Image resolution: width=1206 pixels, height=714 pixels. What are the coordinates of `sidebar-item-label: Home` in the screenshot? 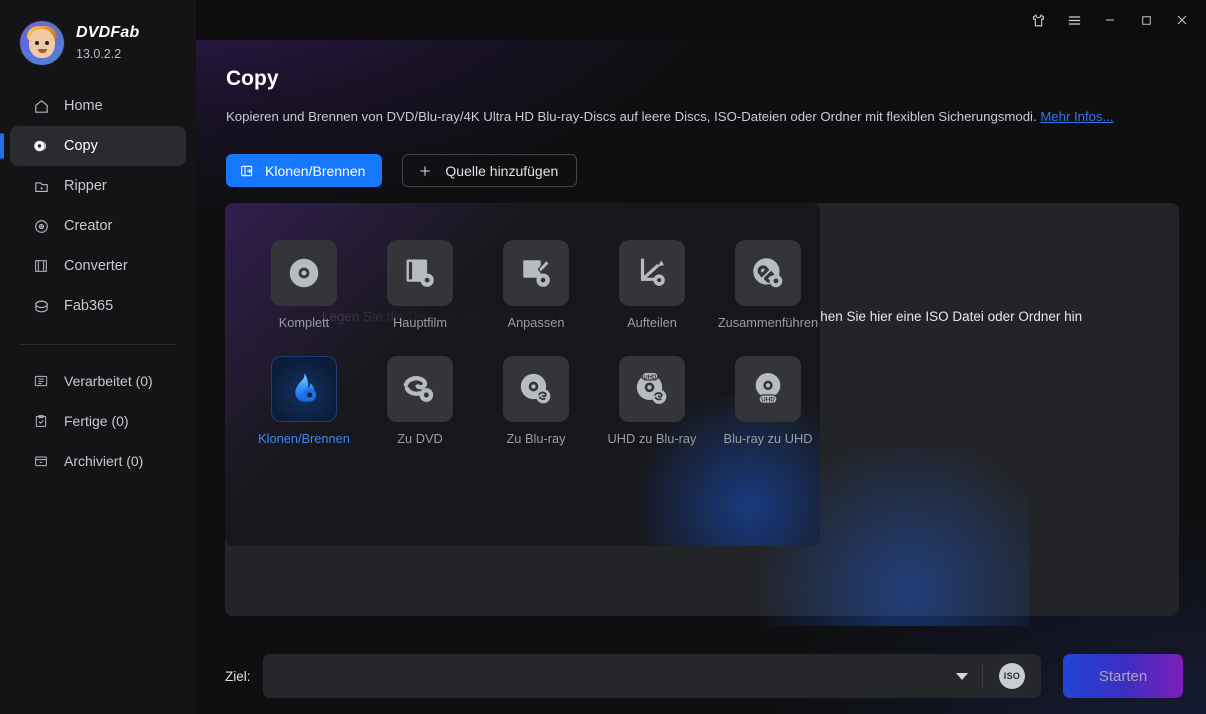 It's located at (83, 105).